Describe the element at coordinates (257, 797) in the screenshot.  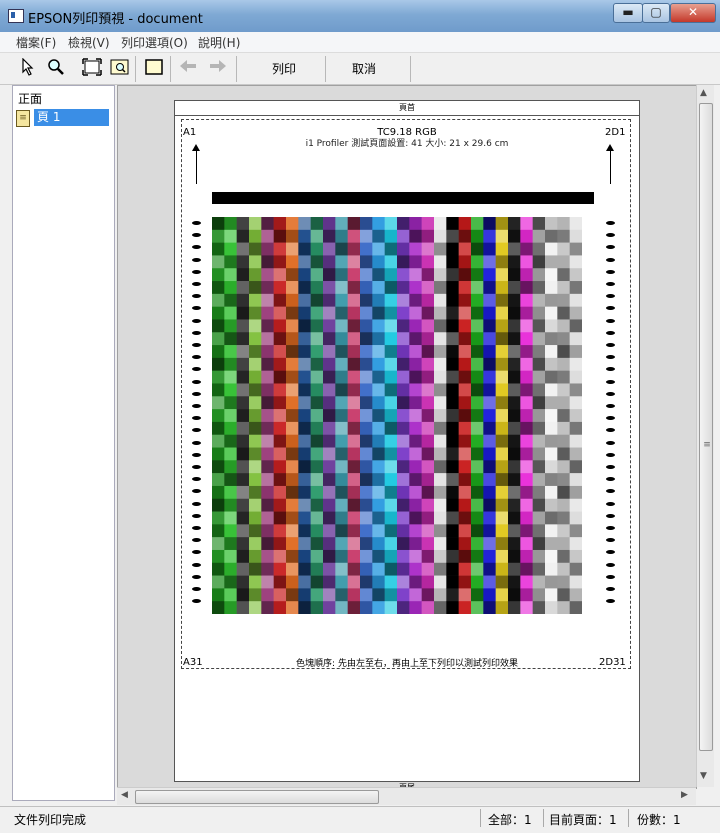
I see `horizontal-scroll-thumb` at that location.